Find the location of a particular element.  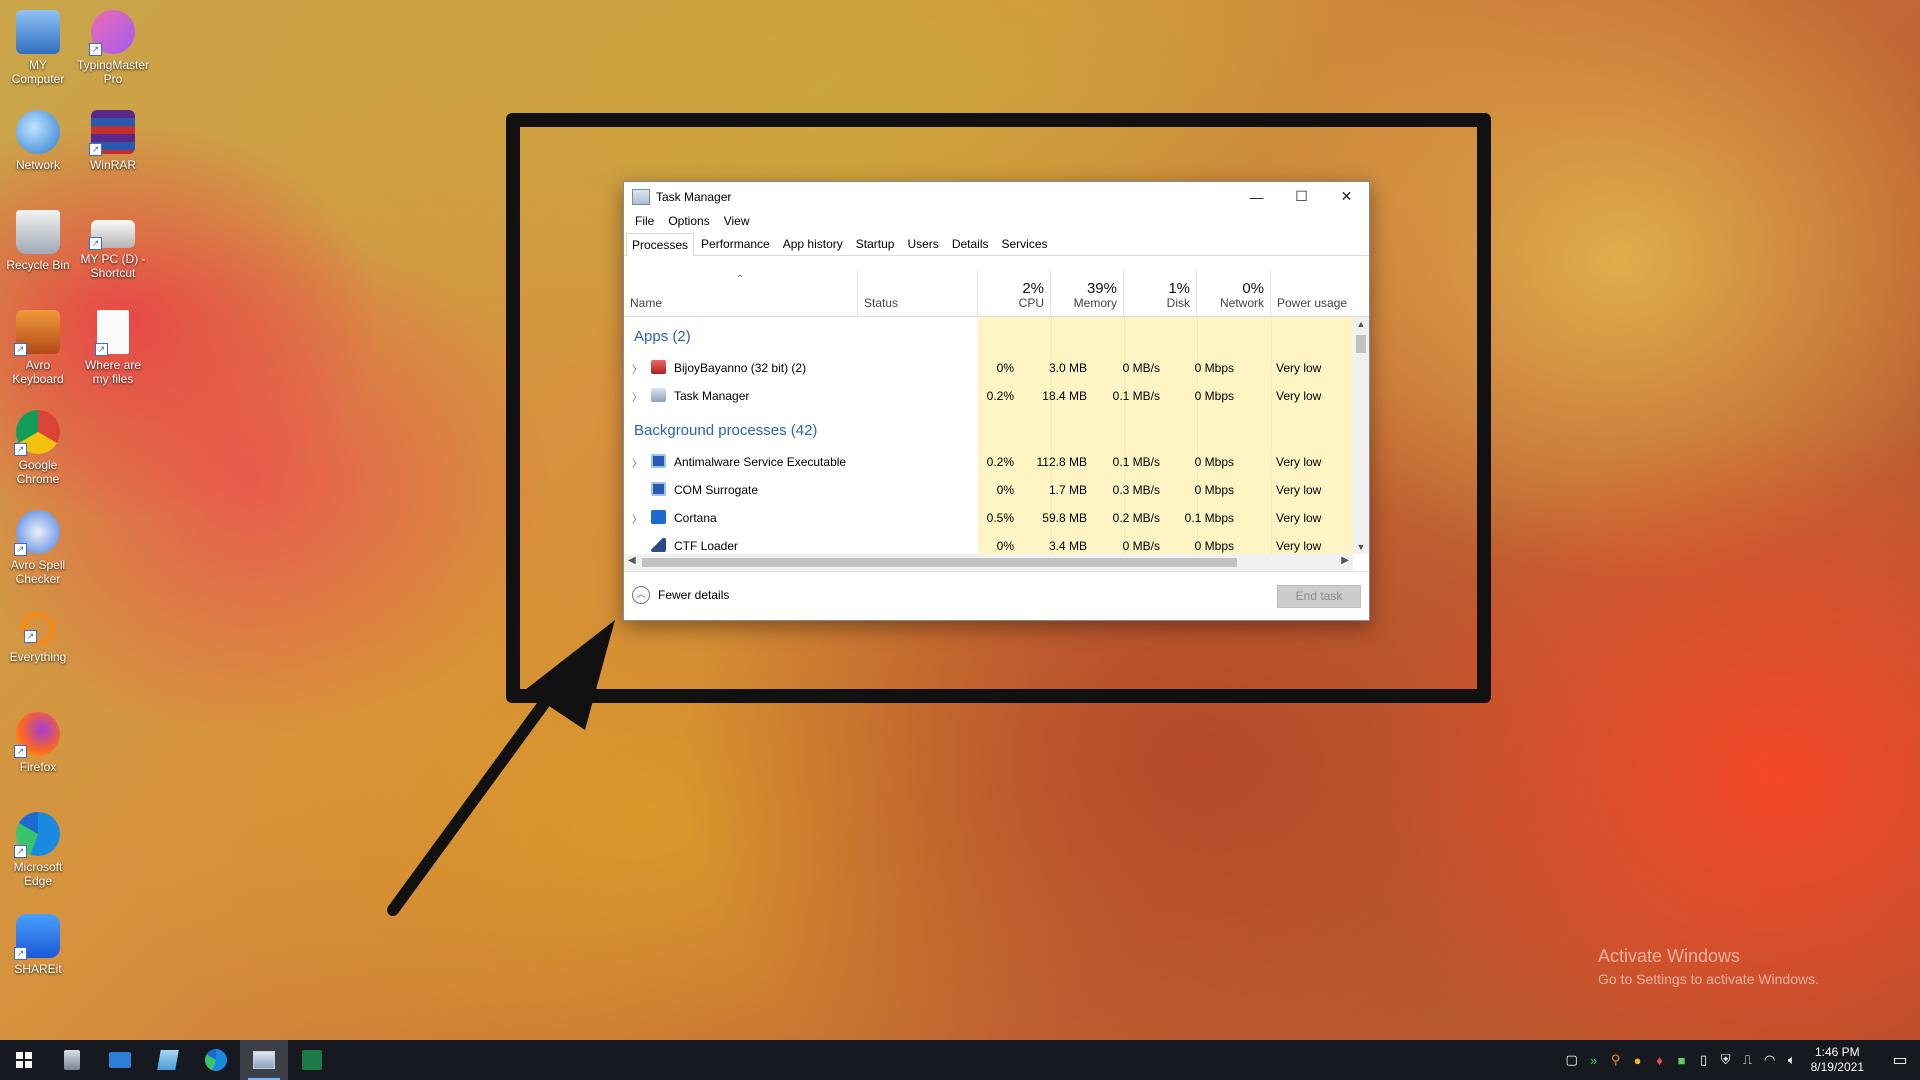

tab-app-history: App history is located at coordinates (813, 243).